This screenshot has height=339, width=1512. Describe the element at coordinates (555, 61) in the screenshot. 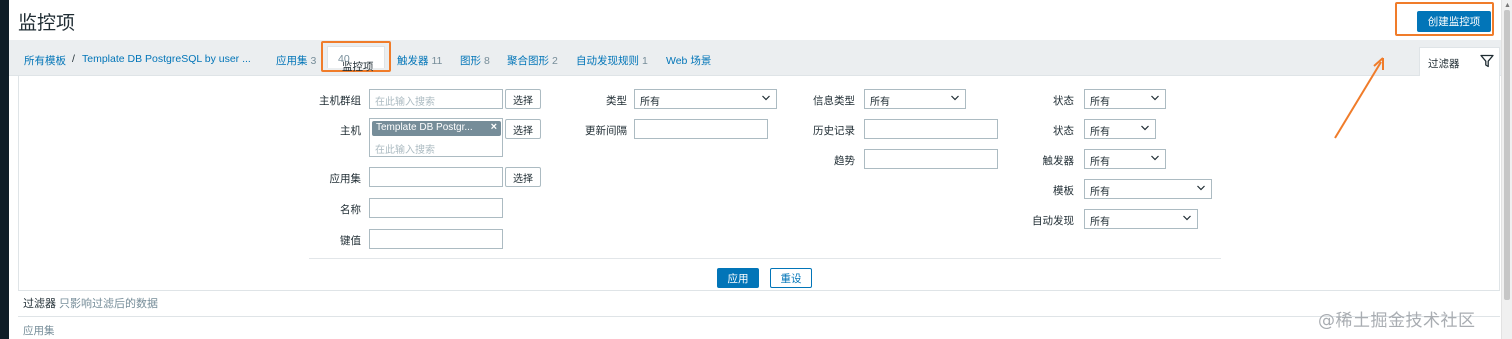

I see `tab-count: 2` at that location.